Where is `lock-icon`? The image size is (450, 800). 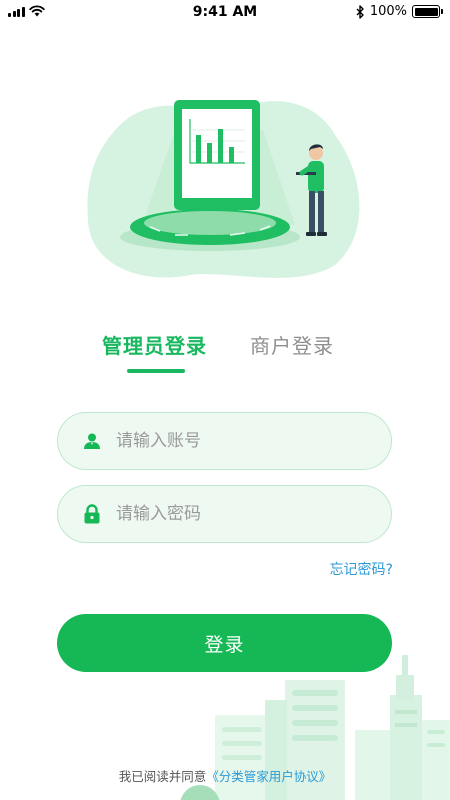 lock-icon is located at coordinates (92, 514).